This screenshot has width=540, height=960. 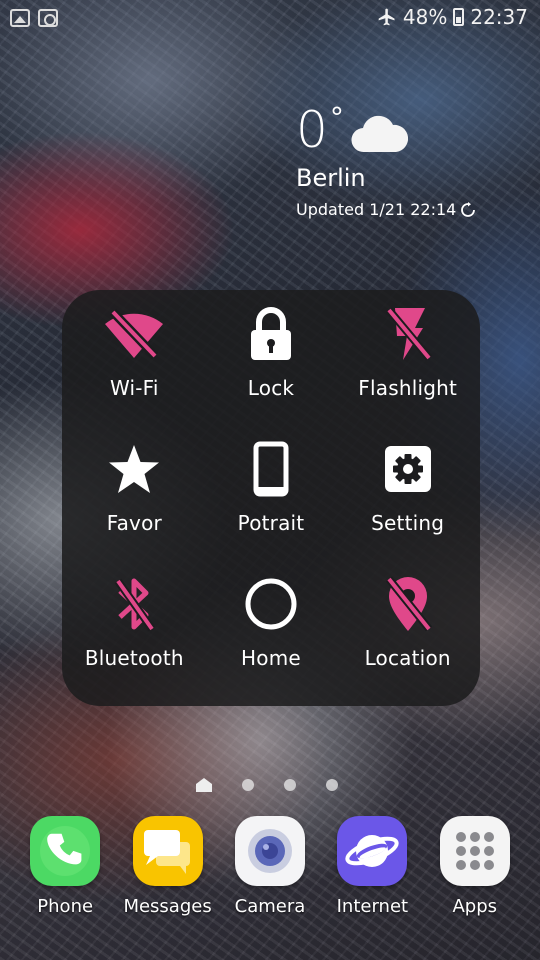 I want to click on degree-symbol: °, so click(x=336, y=117).